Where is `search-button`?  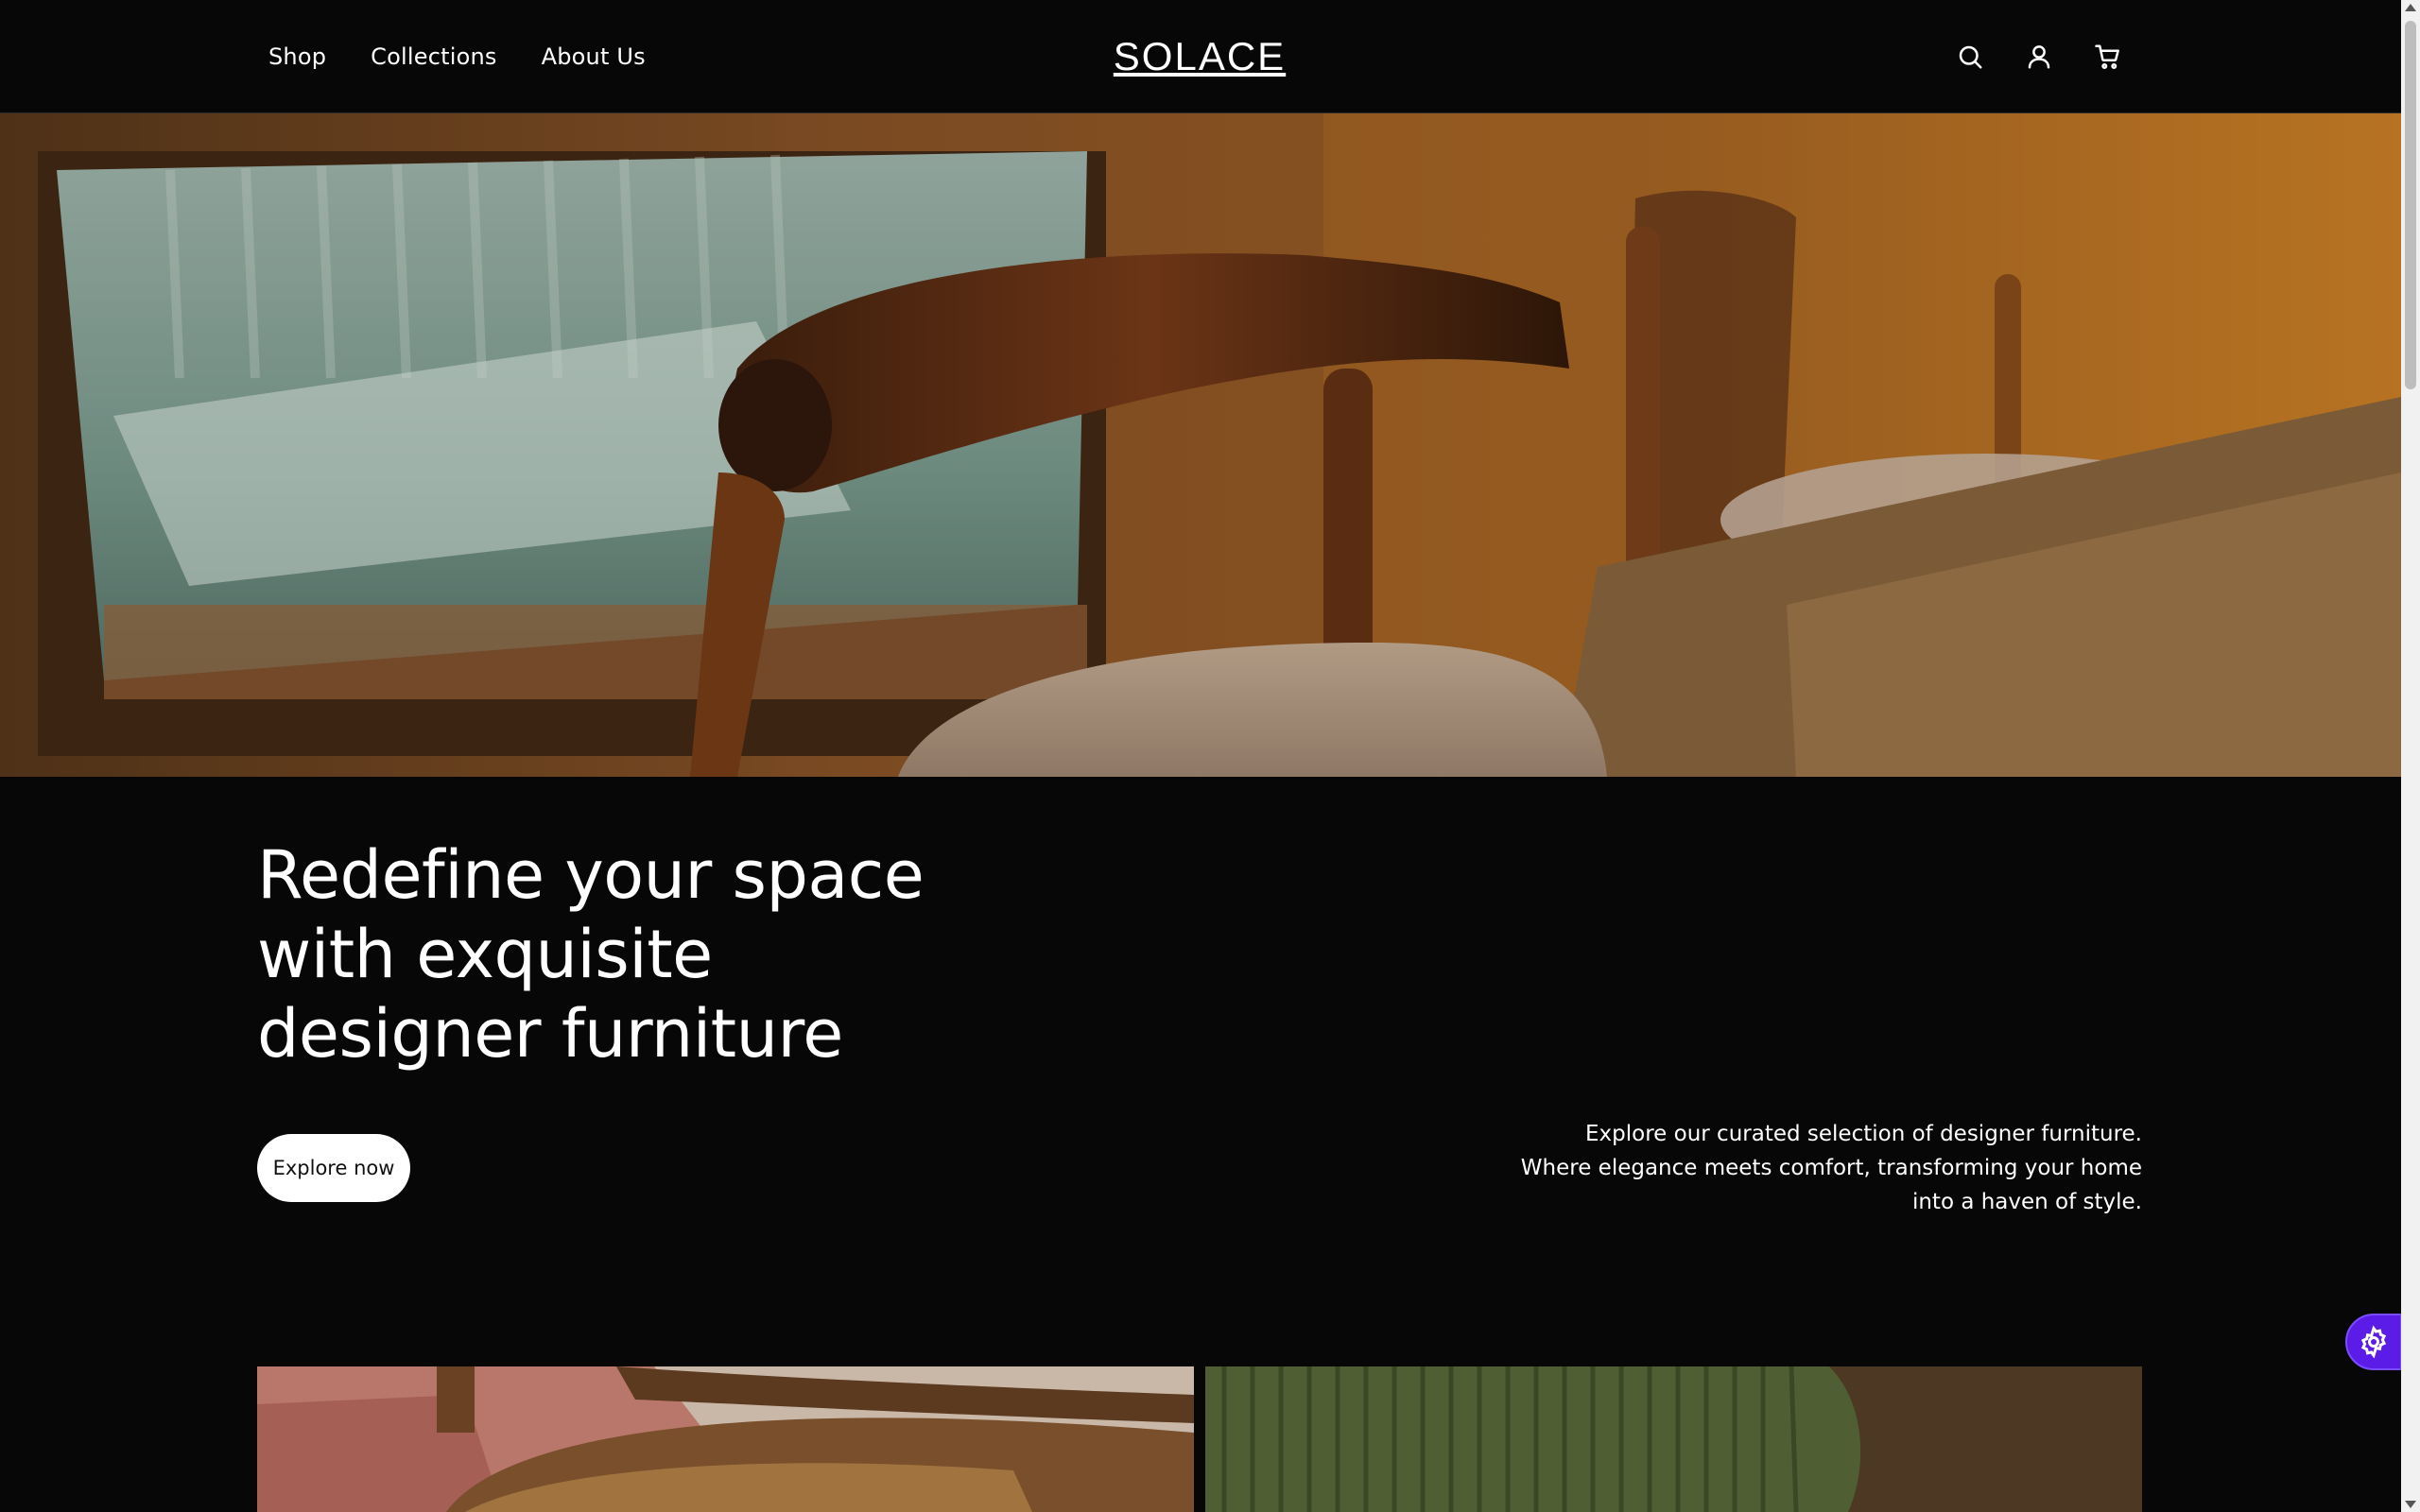
search-button is located at coordinates (1970, 56).